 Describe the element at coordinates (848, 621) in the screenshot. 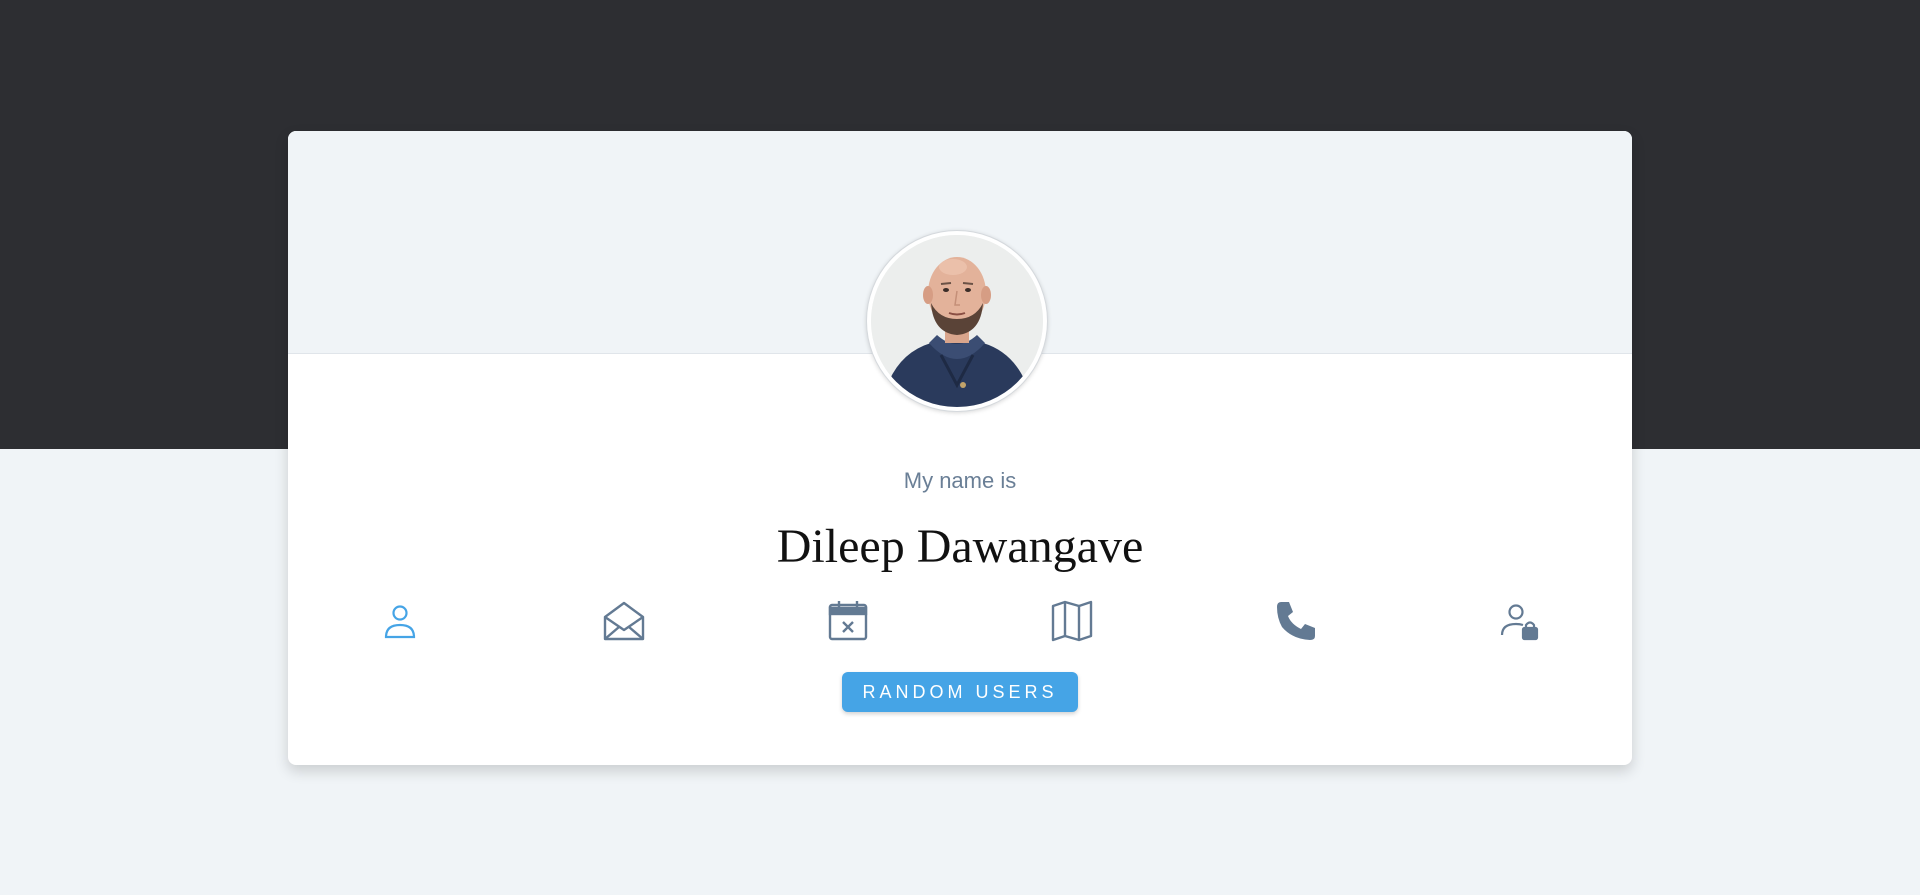

I see `calendar-x-icon` at that location.